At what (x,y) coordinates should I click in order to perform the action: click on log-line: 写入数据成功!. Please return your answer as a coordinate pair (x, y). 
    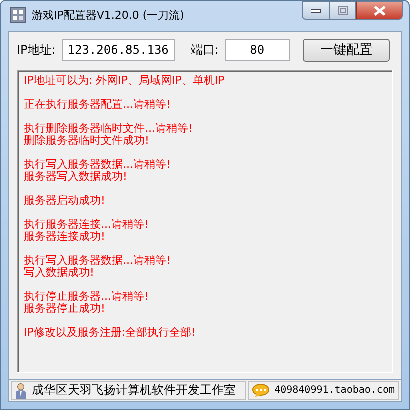
    Looking at the image, I should click on (59, 273).